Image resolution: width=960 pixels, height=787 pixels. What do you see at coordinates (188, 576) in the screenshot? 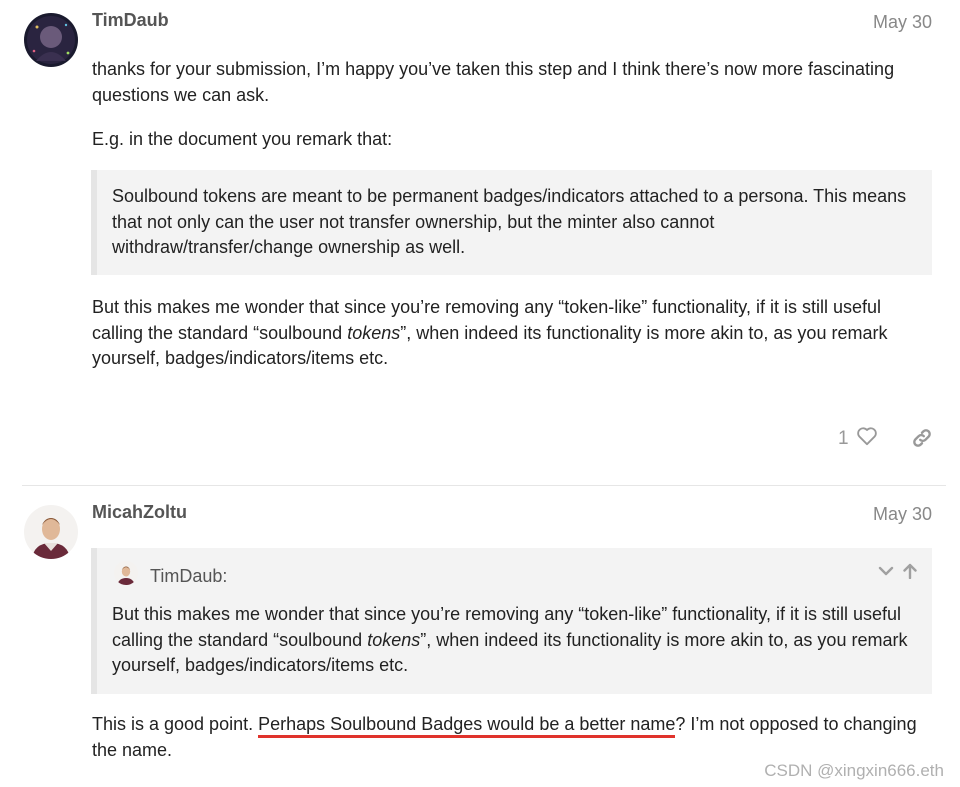
I see `quote-author: TimDaub:` at bounding box center [188, 576].